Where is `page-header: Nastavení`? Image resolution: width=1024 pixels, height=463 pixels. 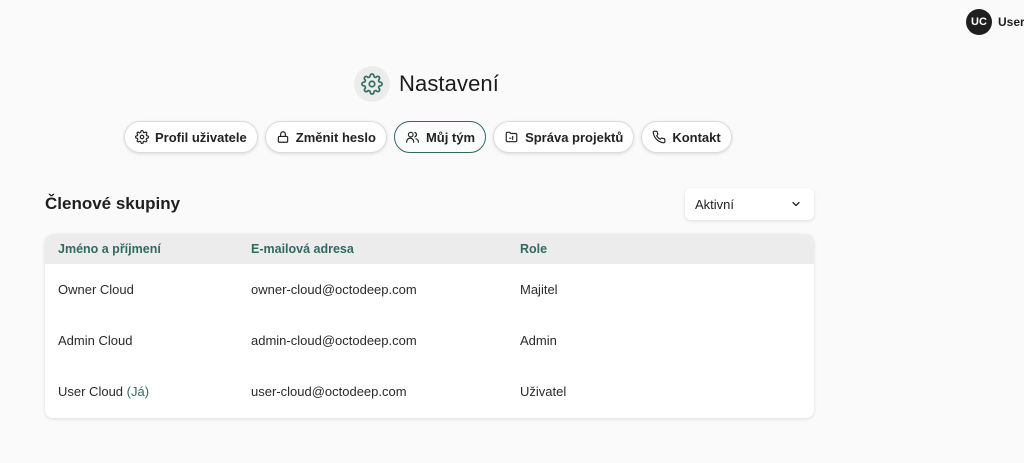
page-header: Nastavení is located at coordinates (426, 84).